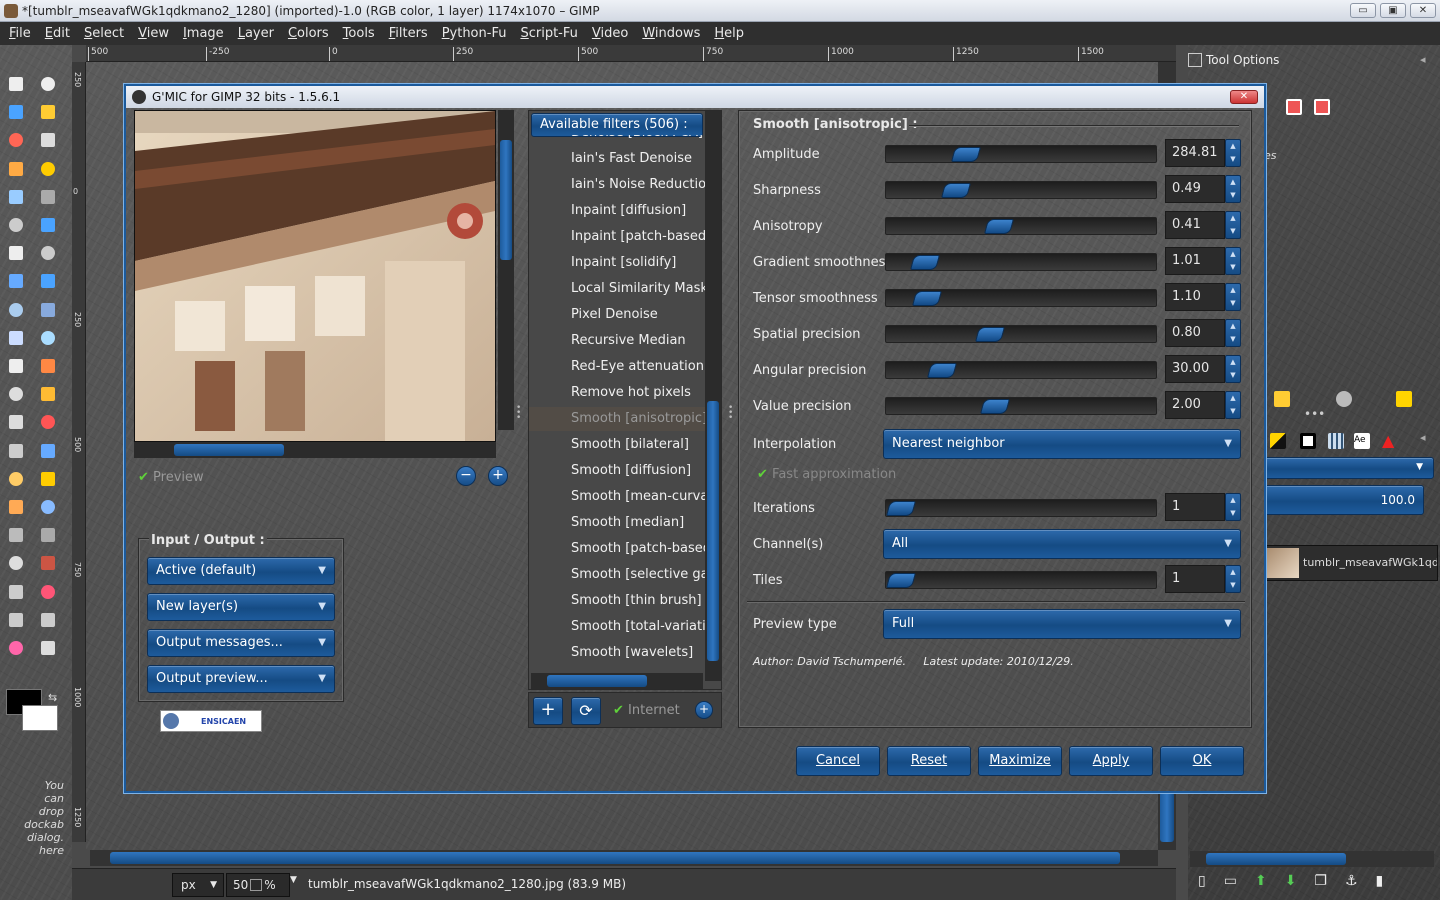  What do you see at coordinates (1393, 10) in the screenshot?
I see `maximize-button: ▣` at bounding box center [1393, 10].